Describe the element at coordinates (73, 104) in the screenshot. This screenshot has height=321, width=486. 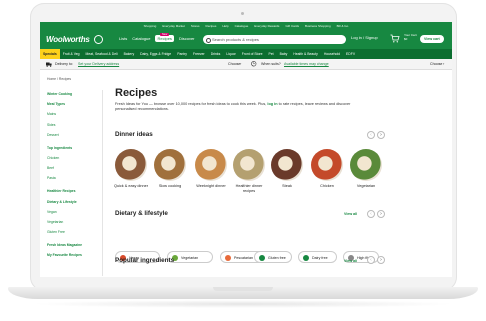
I see `sidebar-item: Meal Types` at that location.